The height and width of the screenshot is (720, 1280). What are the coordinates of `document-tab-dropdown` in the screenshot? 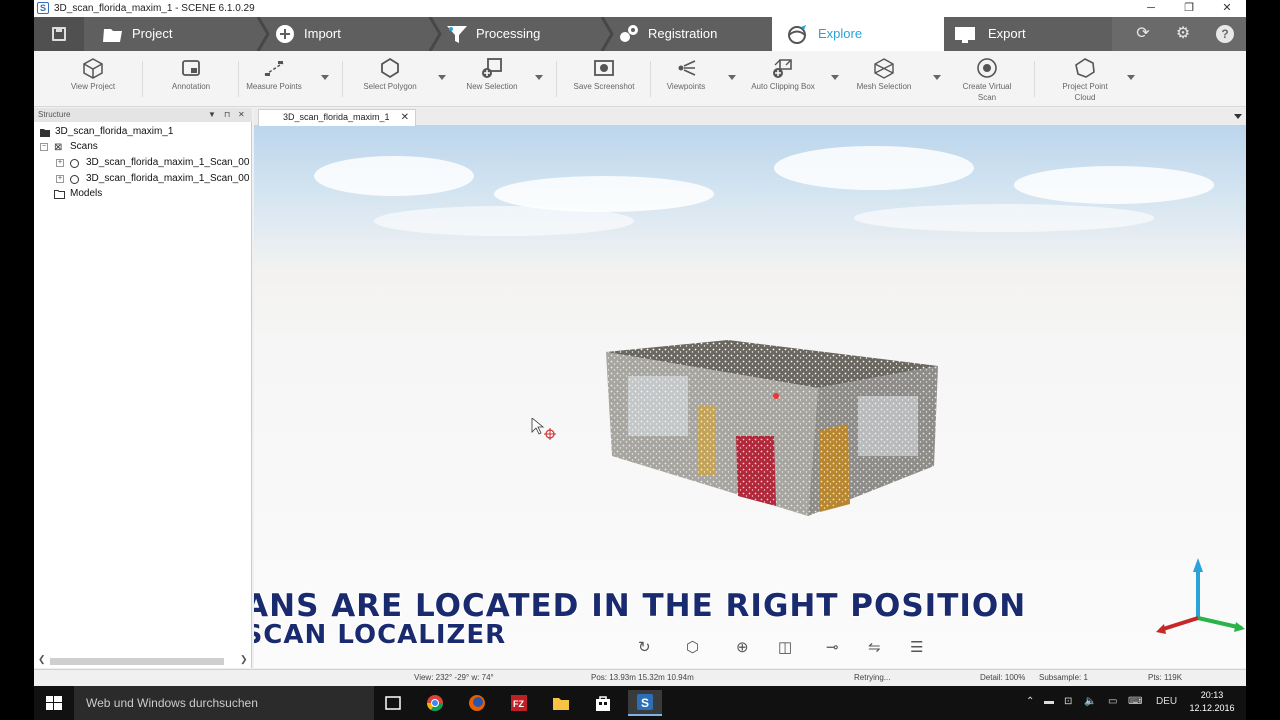 It's located at (1238, 116).